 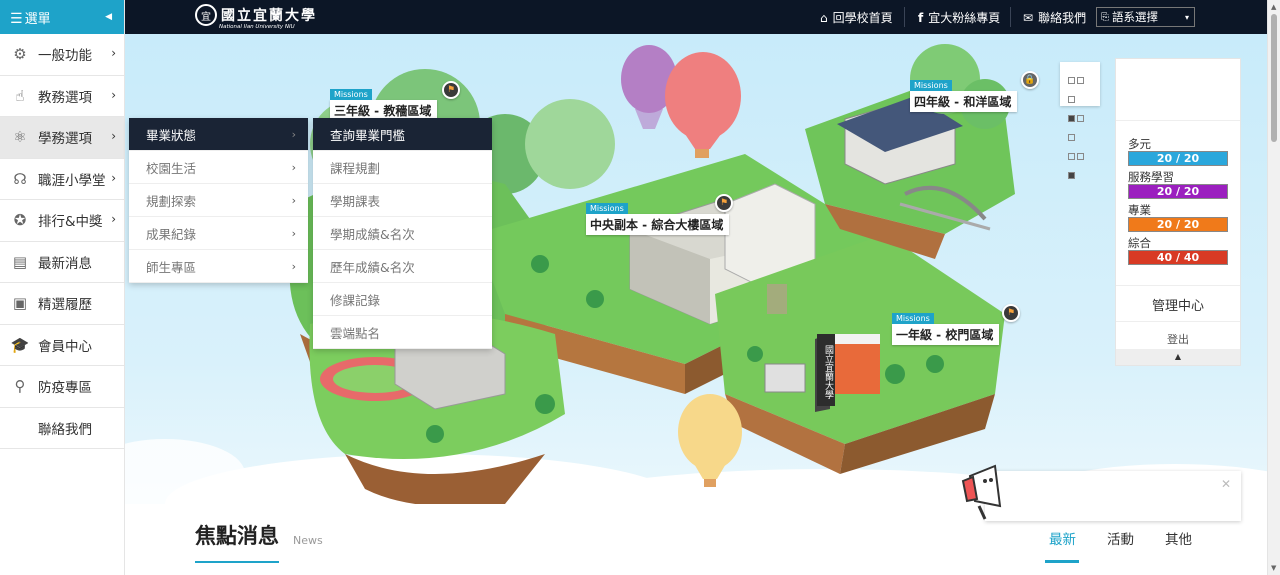 What do you see at coordinates (218, 233) in the screenshot?
I see `submenu-item-achievements: 成果紀錄 ›` at bounding box center [218, 233].